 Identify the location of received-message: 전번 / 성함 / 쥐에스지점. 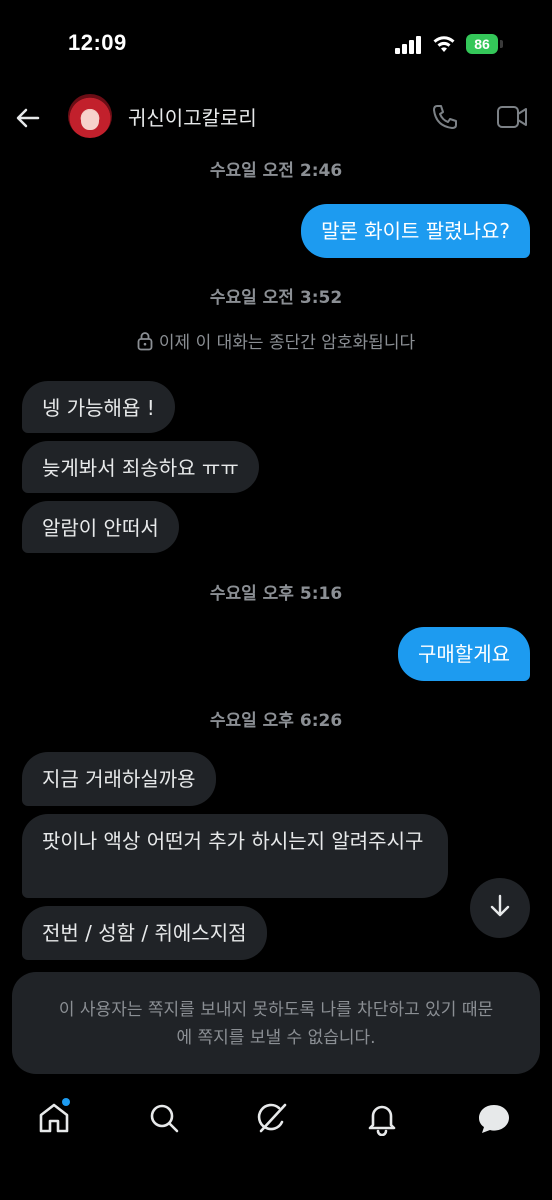
(144, 933).